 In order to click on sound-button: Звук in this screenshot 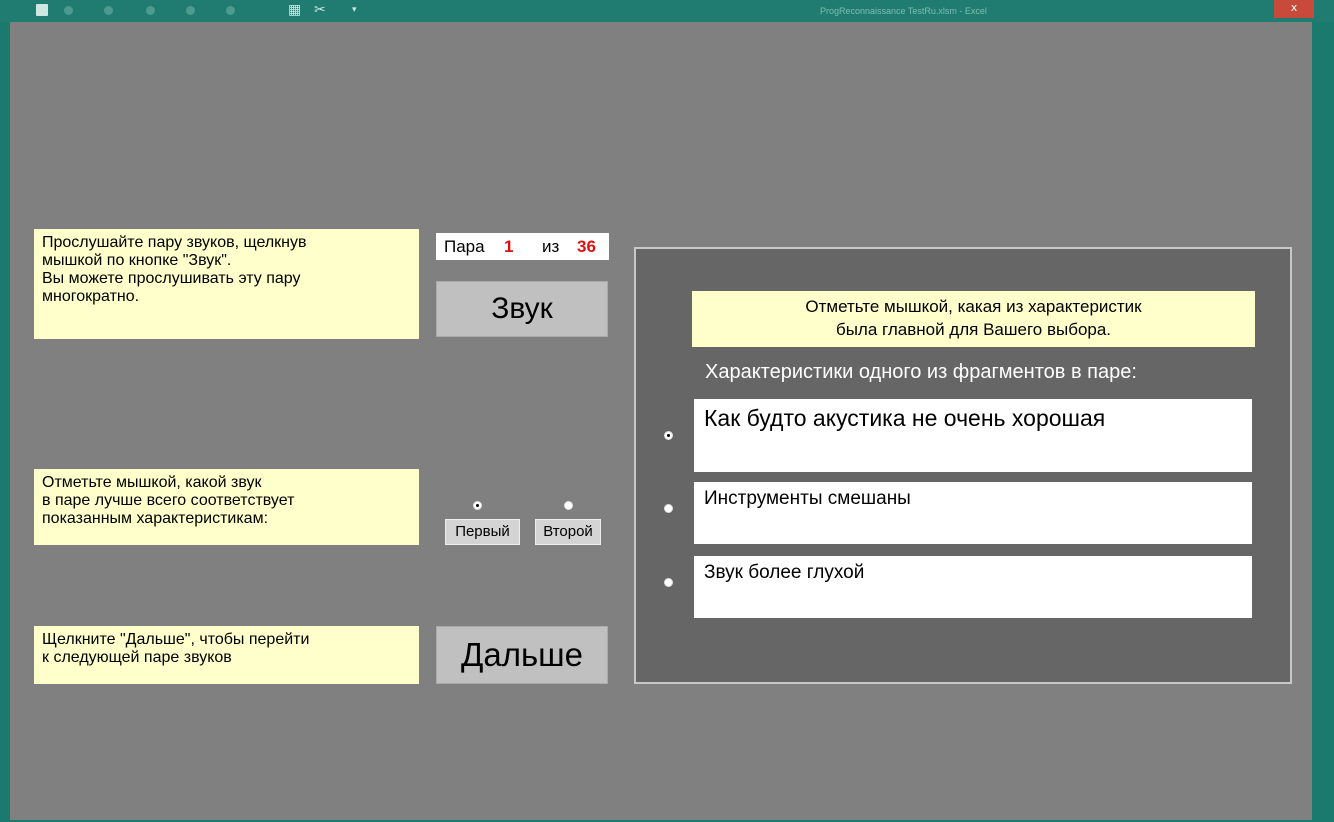, I will do `click(522, 309)`.